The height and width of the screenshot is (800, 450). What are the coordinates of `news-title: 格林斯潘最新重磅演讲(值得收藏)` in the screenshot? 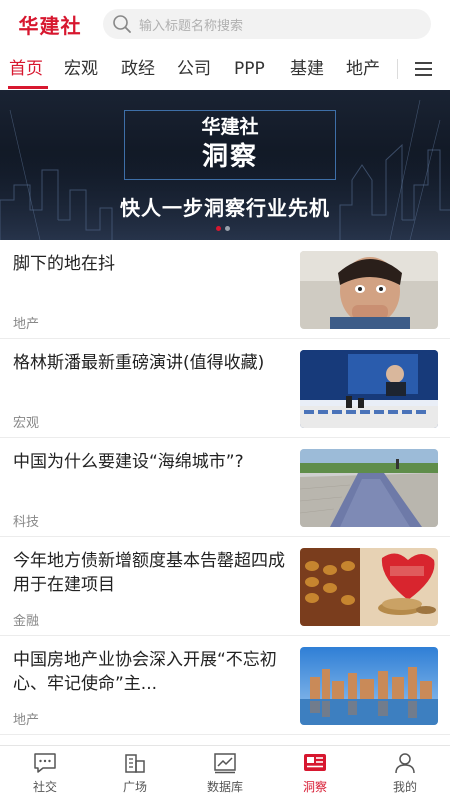 It's located at (139, 363).